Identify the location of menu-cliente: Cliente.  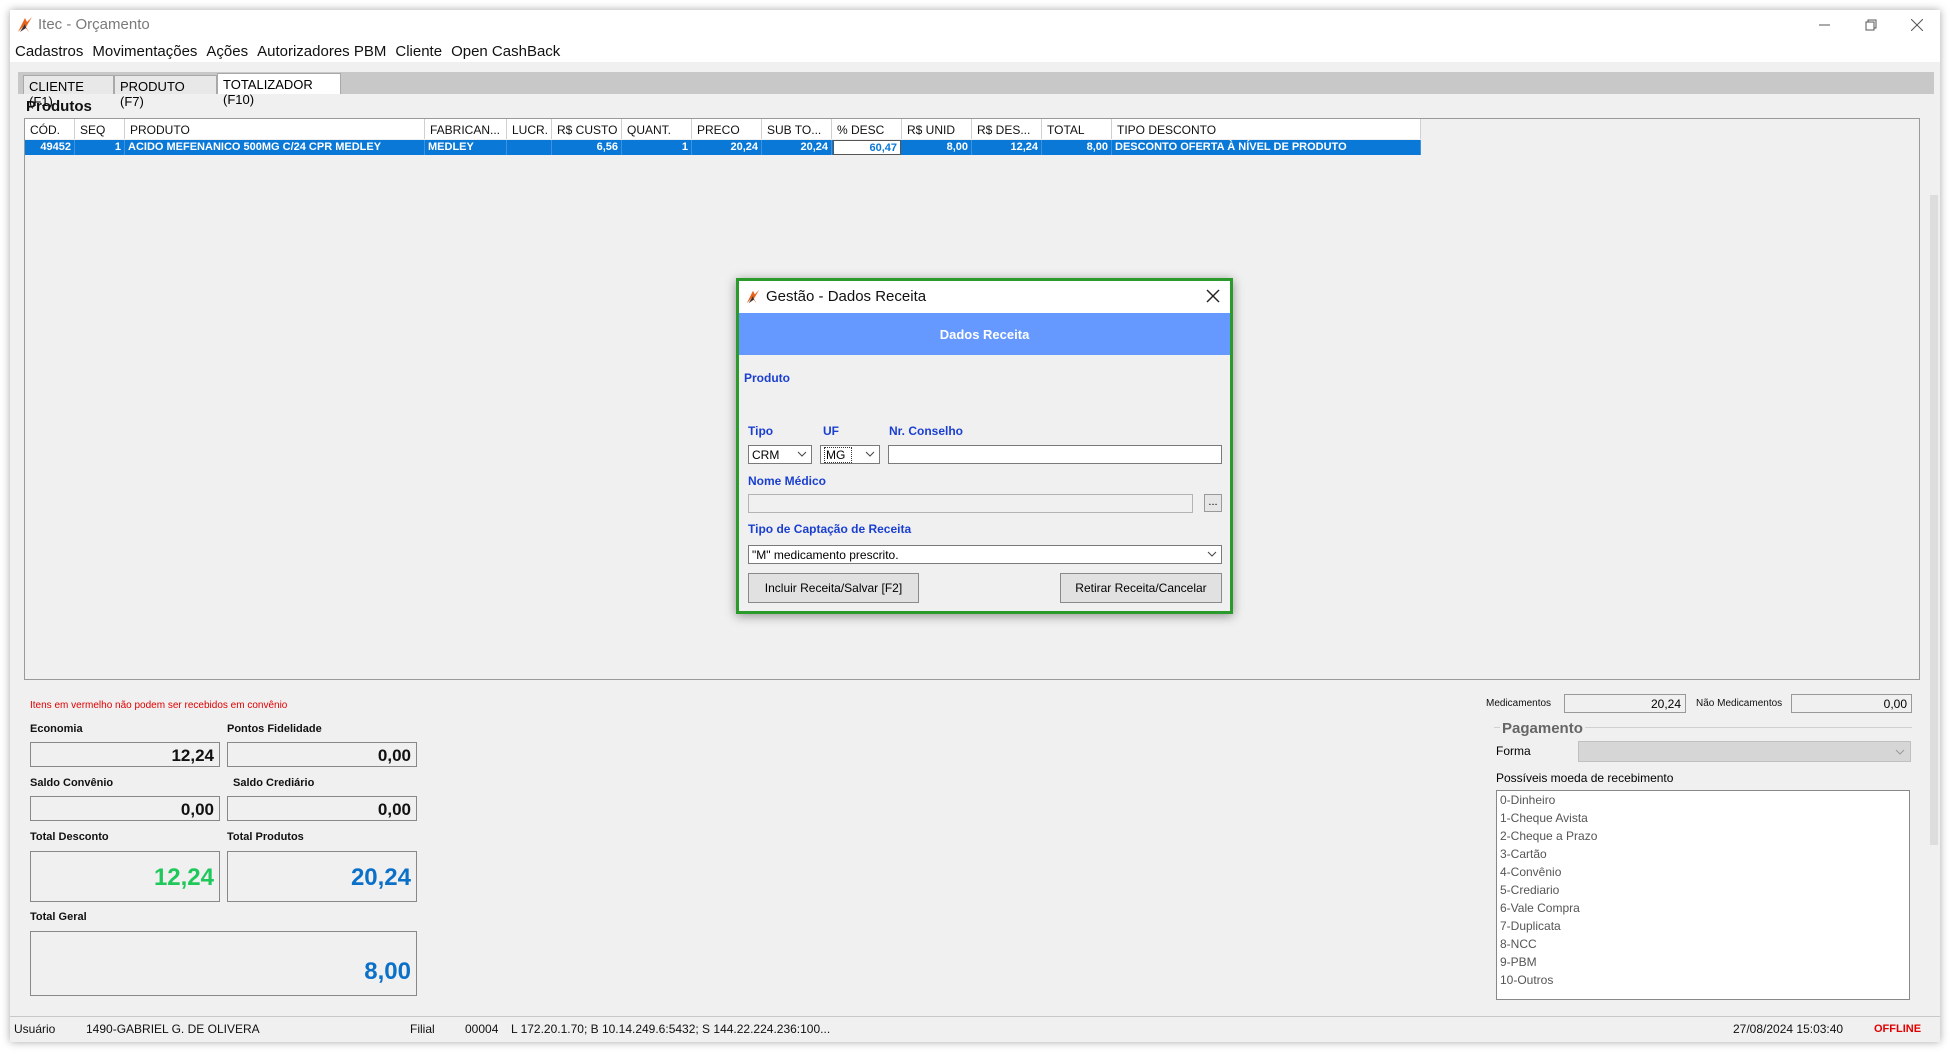
(418, 51).